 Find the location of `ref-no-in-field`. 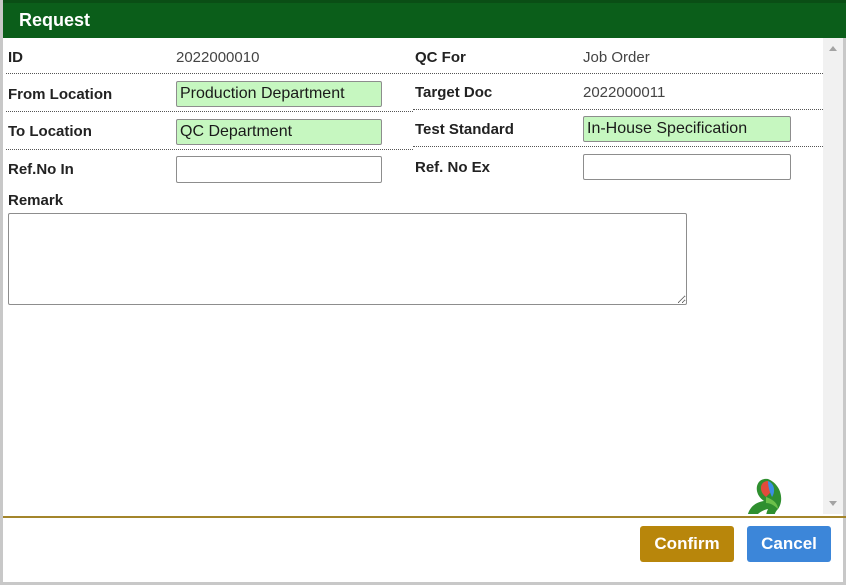

ref-no-in-field is located at coordinates (279, 169).